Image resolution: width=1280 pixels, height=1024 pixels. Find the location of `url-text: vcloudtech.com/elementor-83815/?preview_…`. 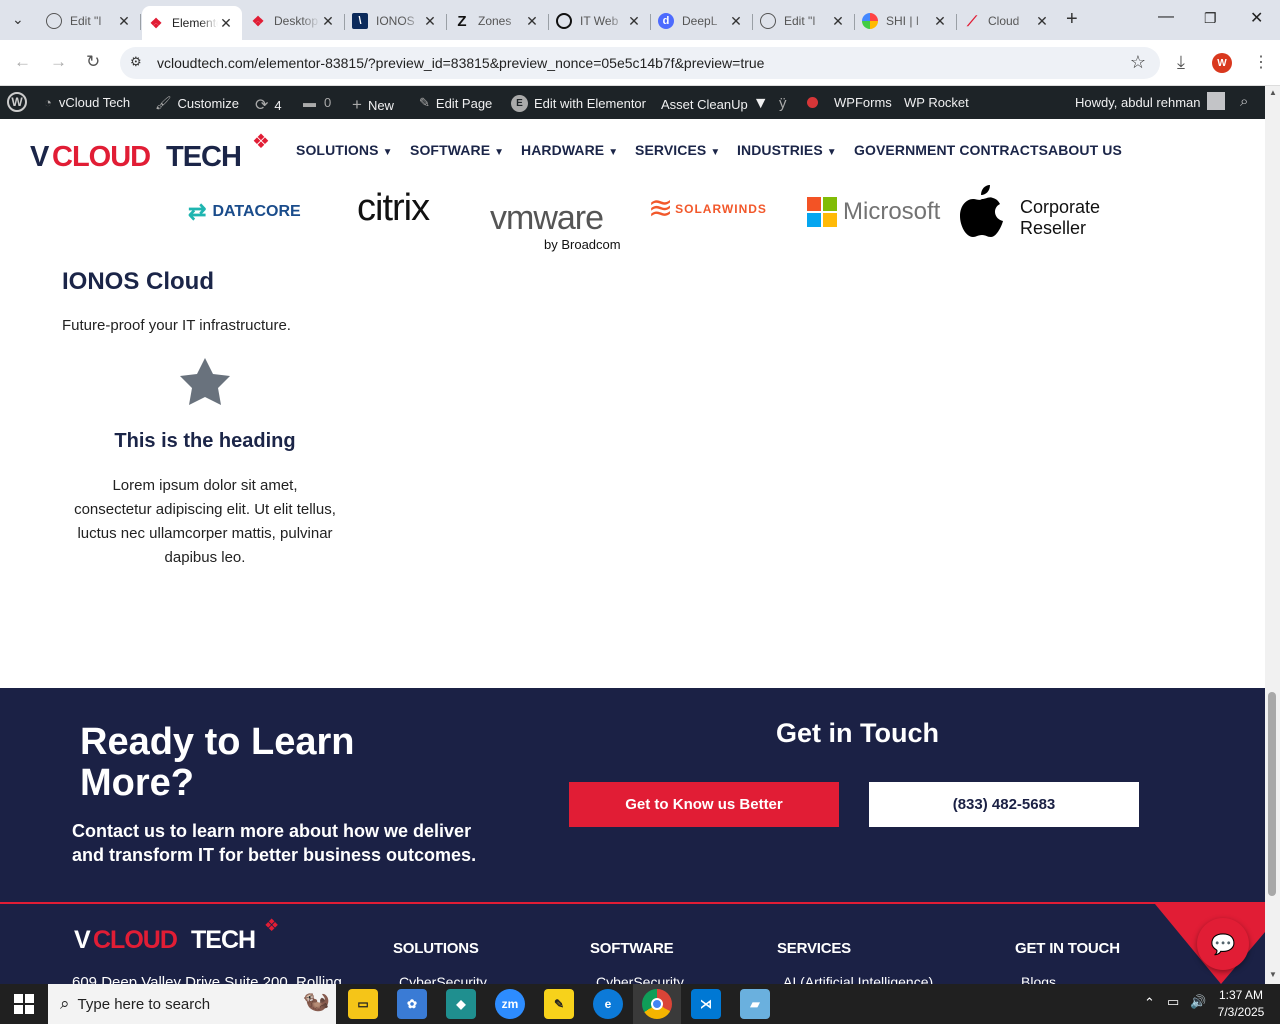

url-text: vcloudtech.com/elementor-83815/?preview_… is located at coordinates (460, 63).